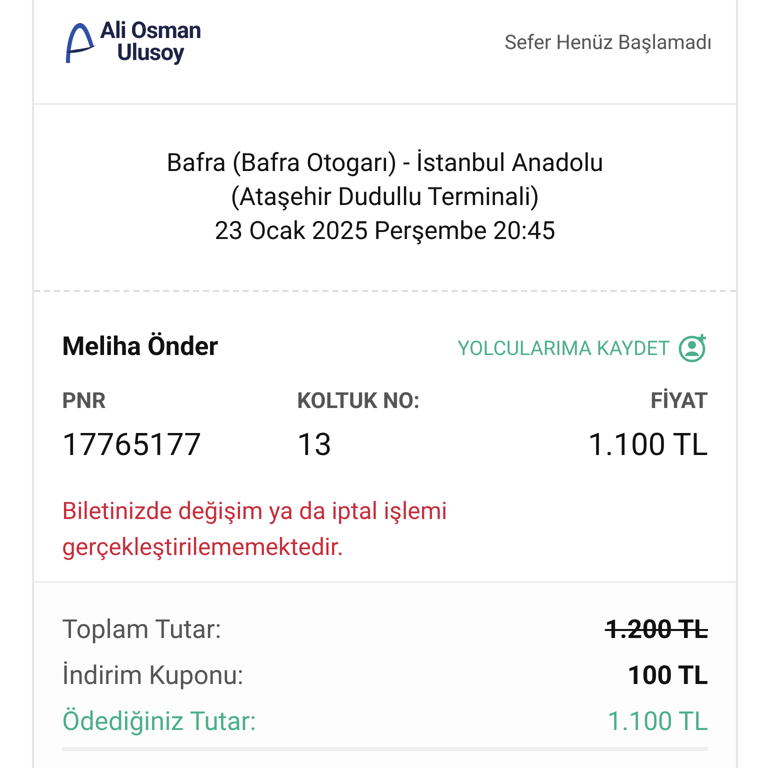  Describe the element at coordinates (140, 347) in the screenshot. I see `passenger-name: Meliha Önder` at that location.